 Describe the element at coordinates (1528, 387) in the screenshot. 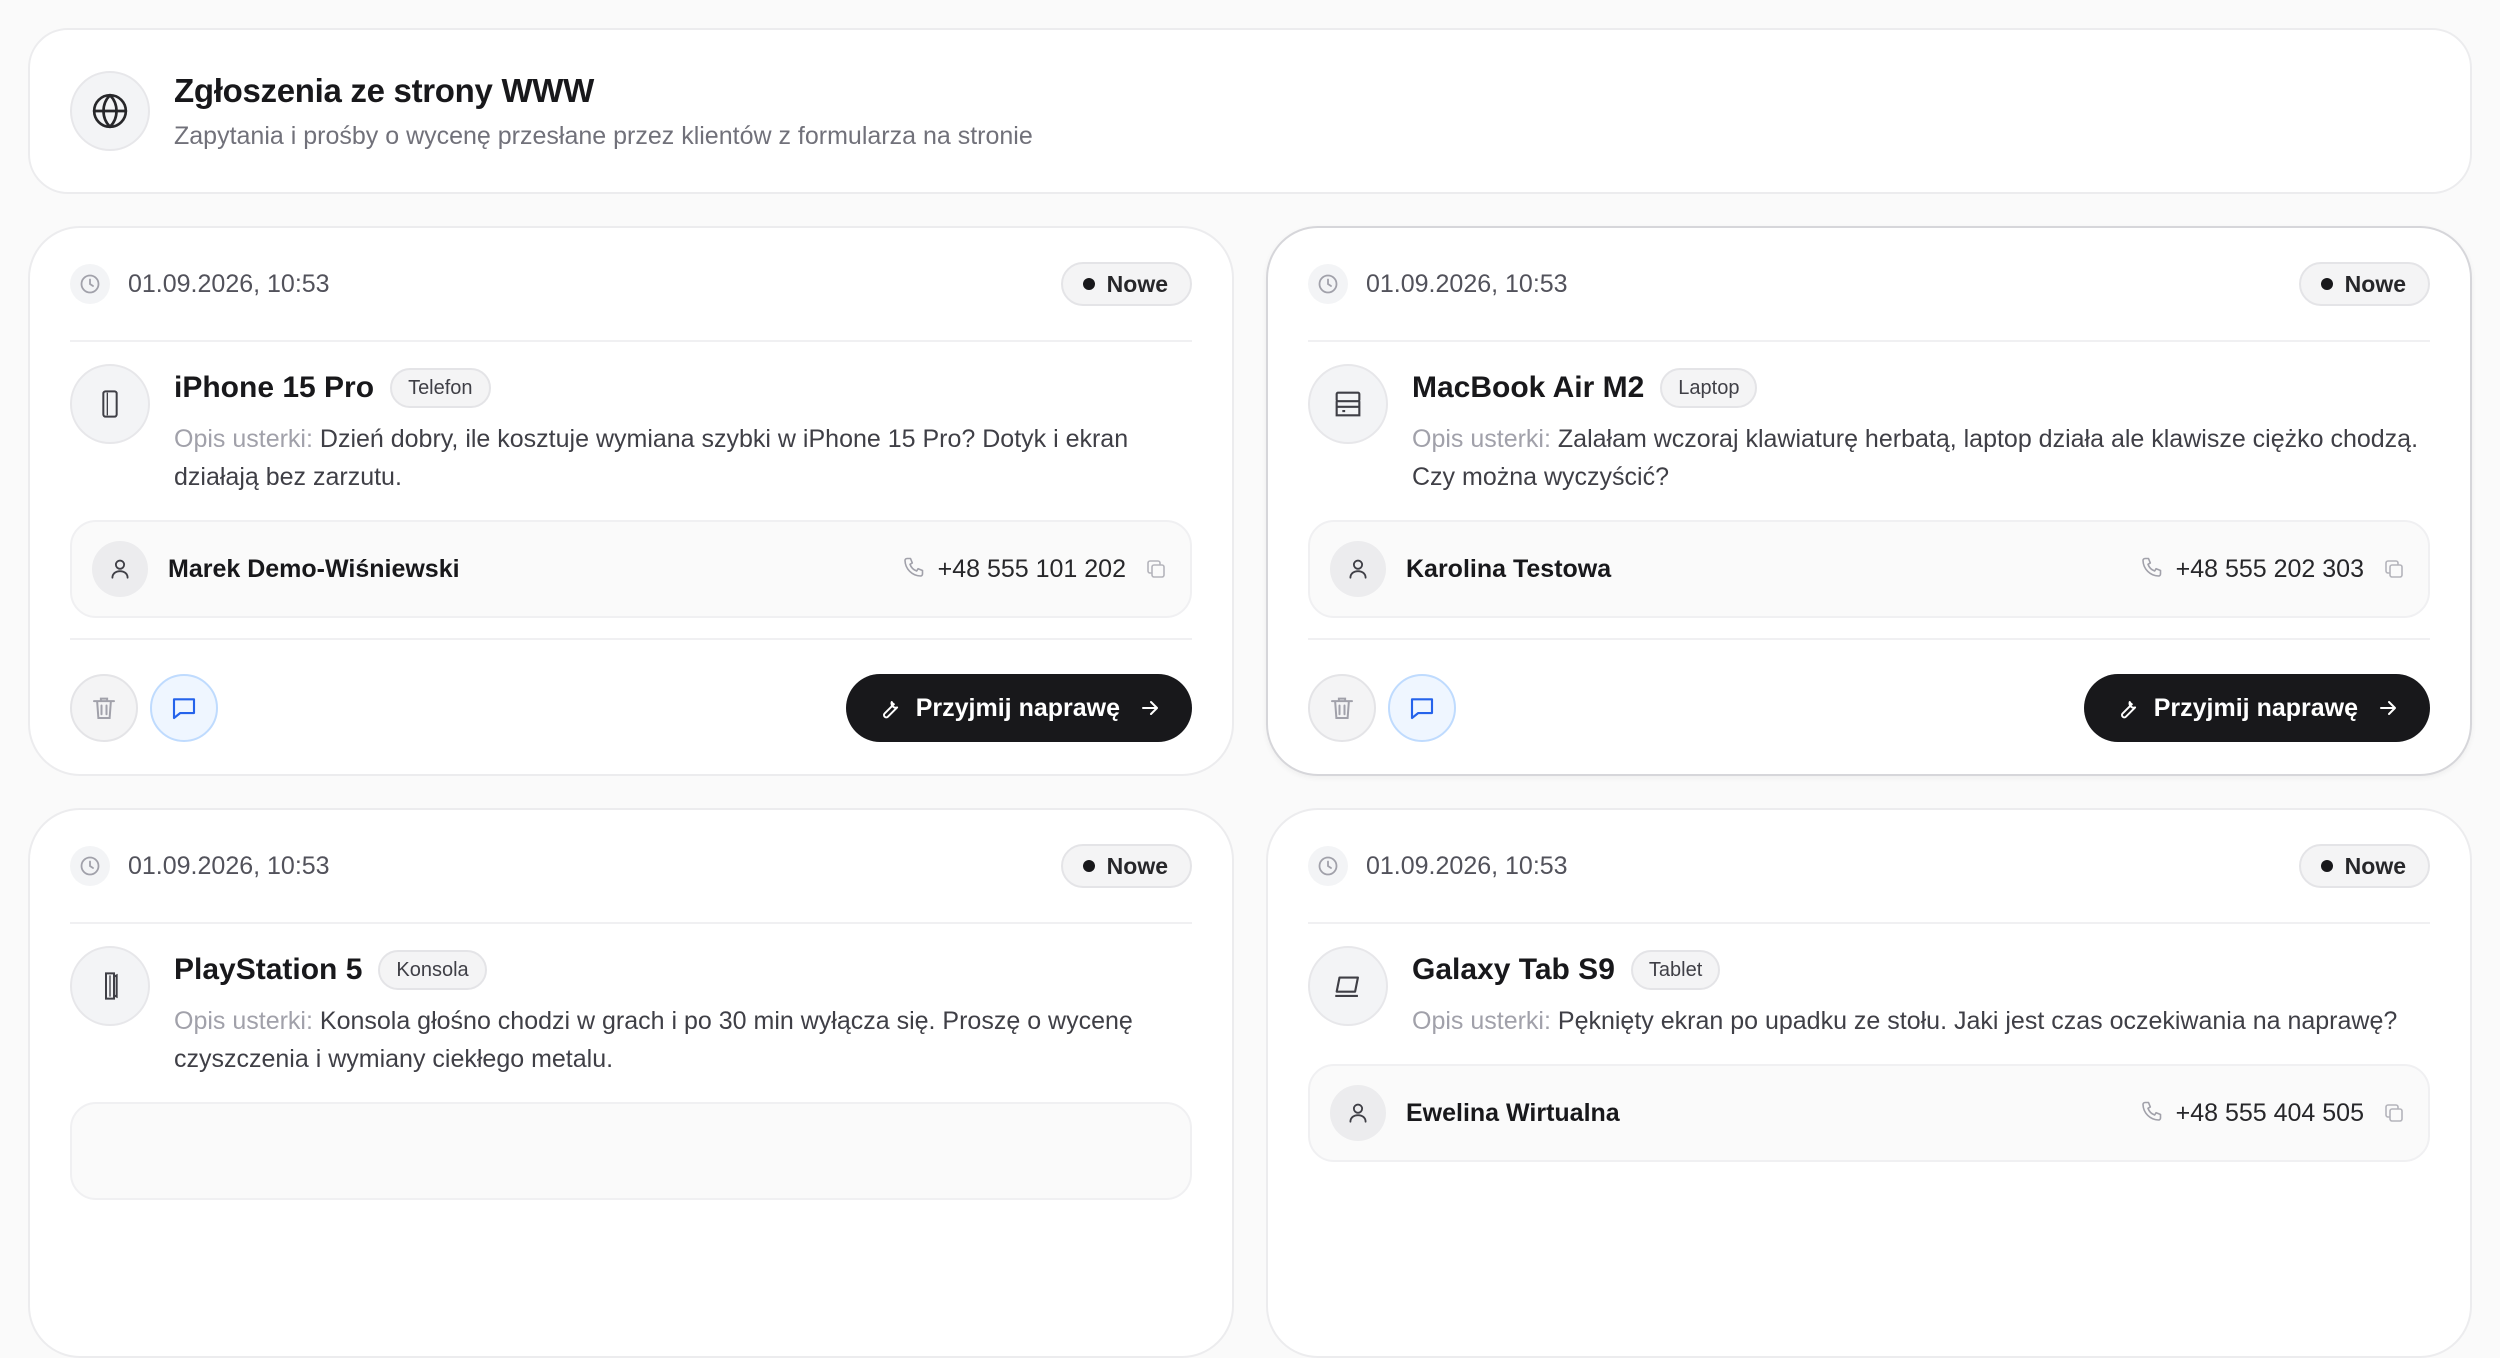

I see `device-name: MacBook Air M2` at that location.